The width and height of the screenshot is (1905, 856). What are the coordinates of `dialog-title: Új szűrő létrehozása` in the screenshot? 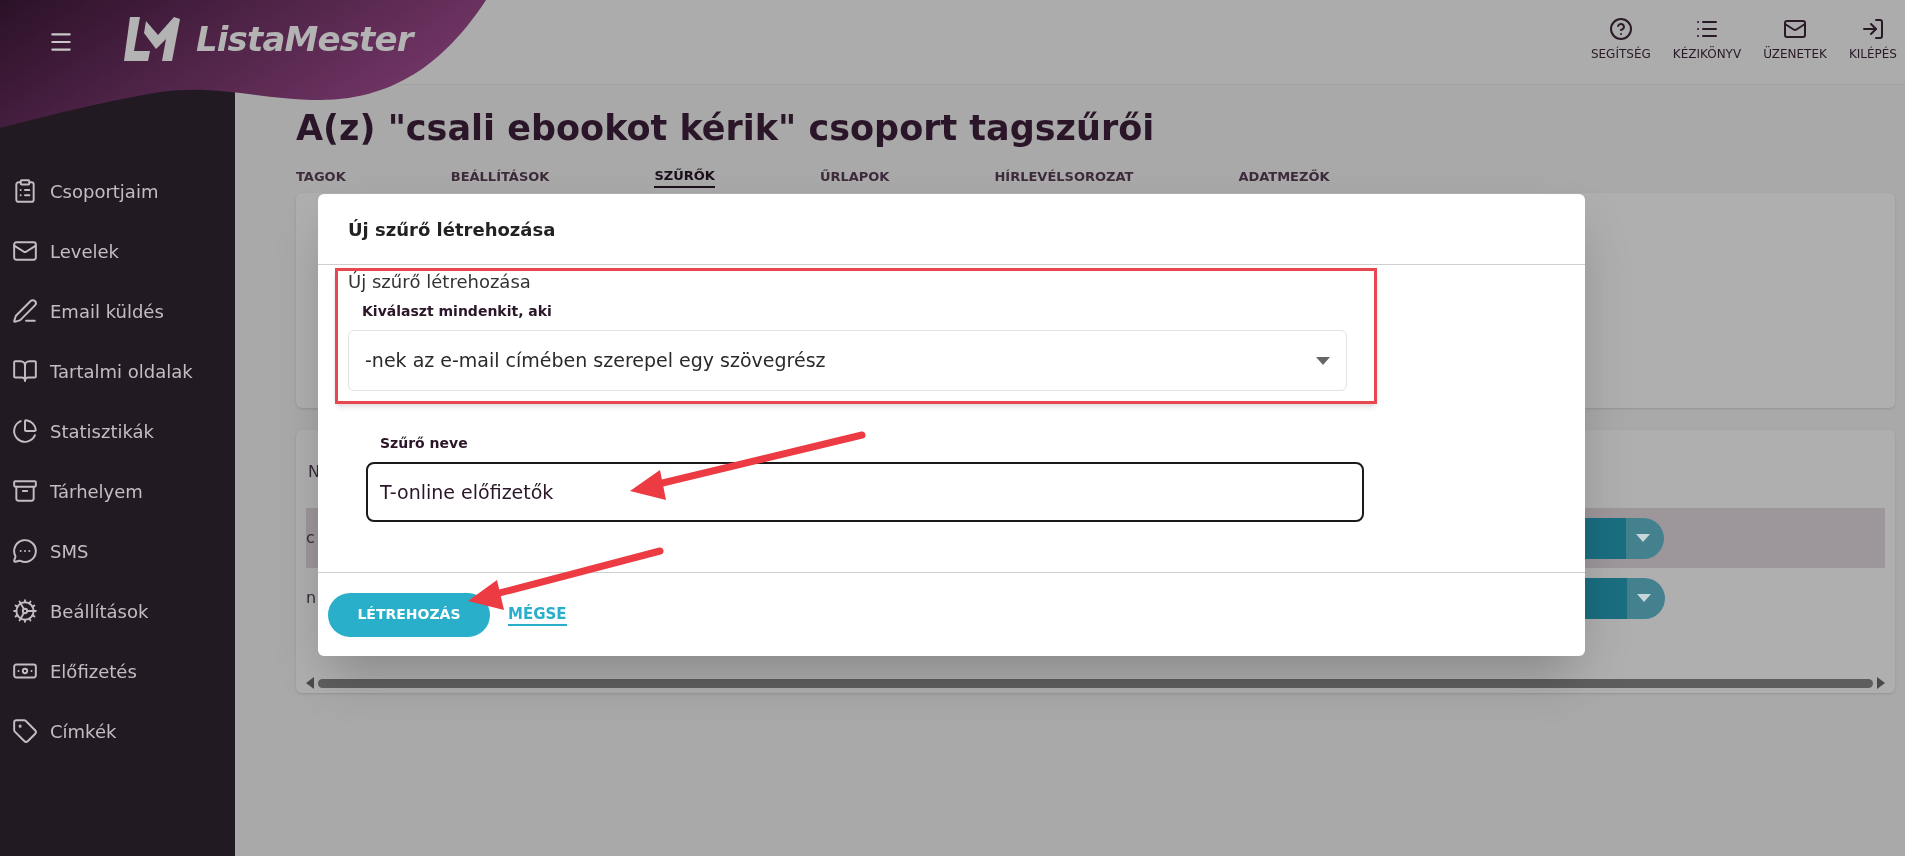 It's located at (452, 229).